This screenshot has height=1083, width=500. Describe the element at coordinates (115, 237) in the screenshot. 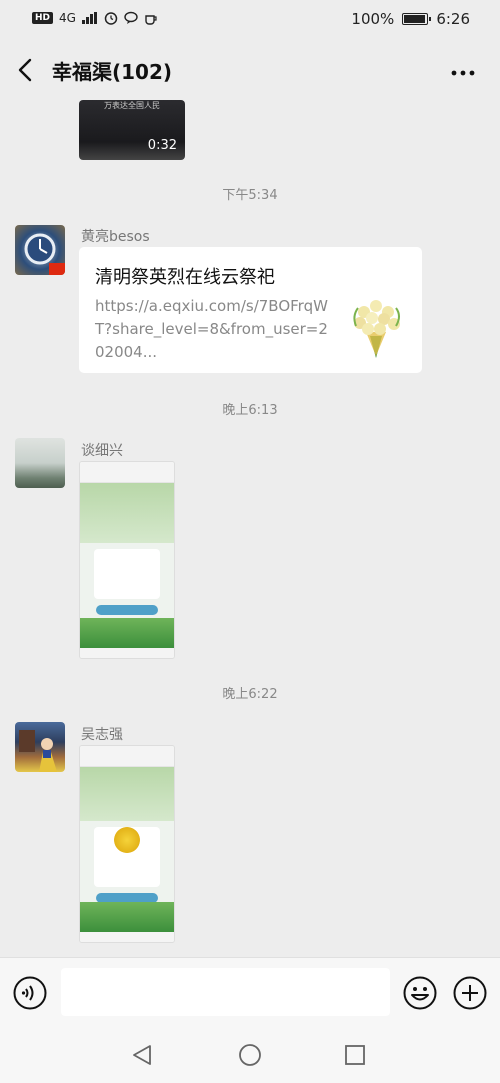

I see `sender-name: 黄亮besos` at that location.